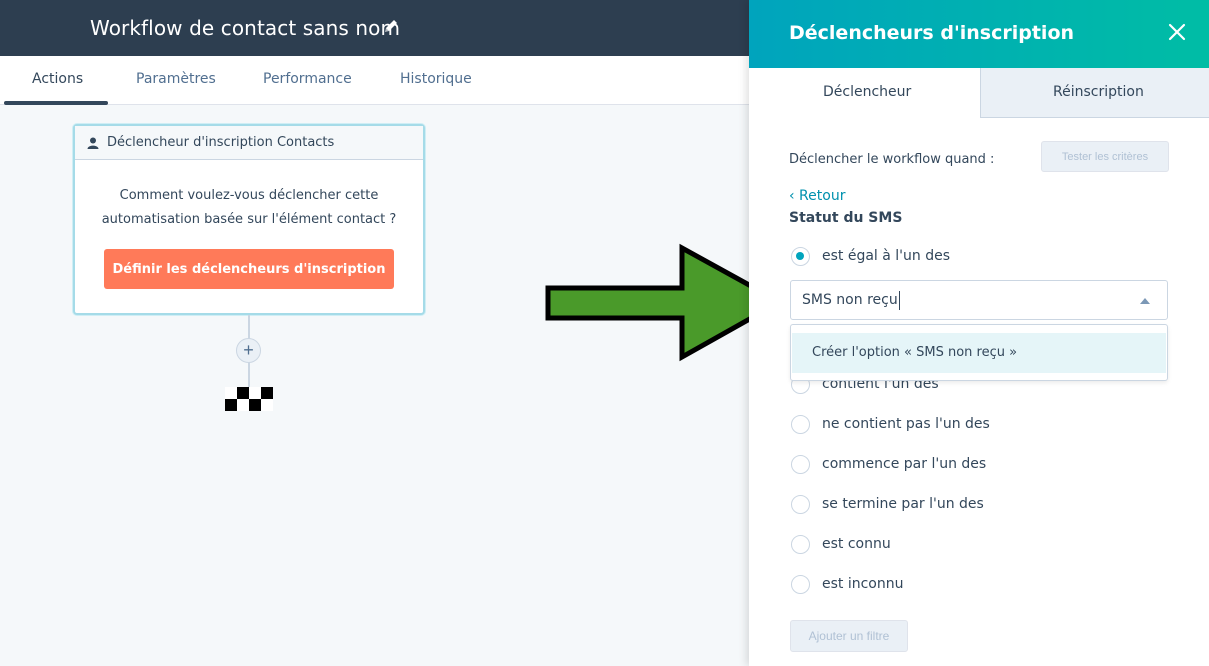  I want to click on add-filter-button: Ajouter un filtre, so click(849, 636).